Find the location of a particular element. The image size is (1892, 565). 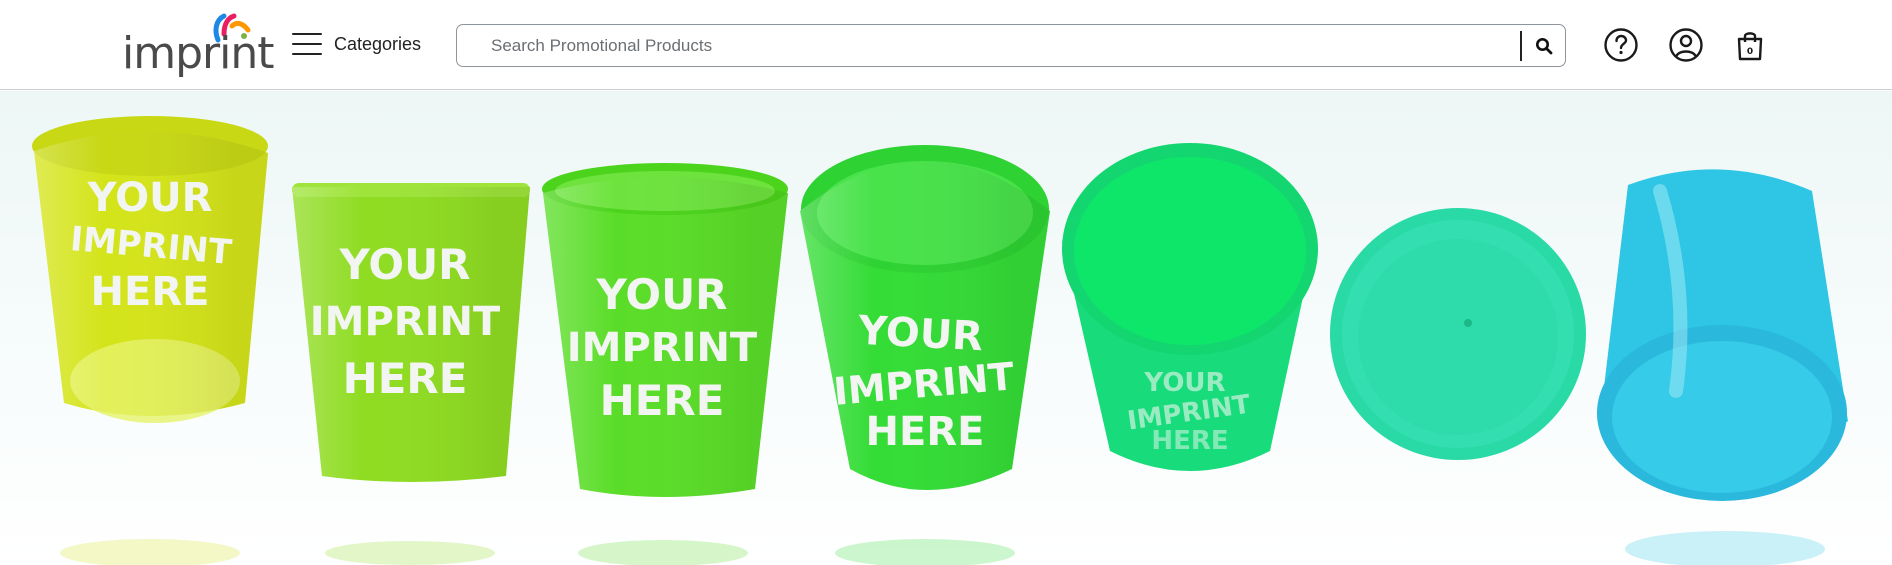

search-divider is located at coordinates (1521, 46).